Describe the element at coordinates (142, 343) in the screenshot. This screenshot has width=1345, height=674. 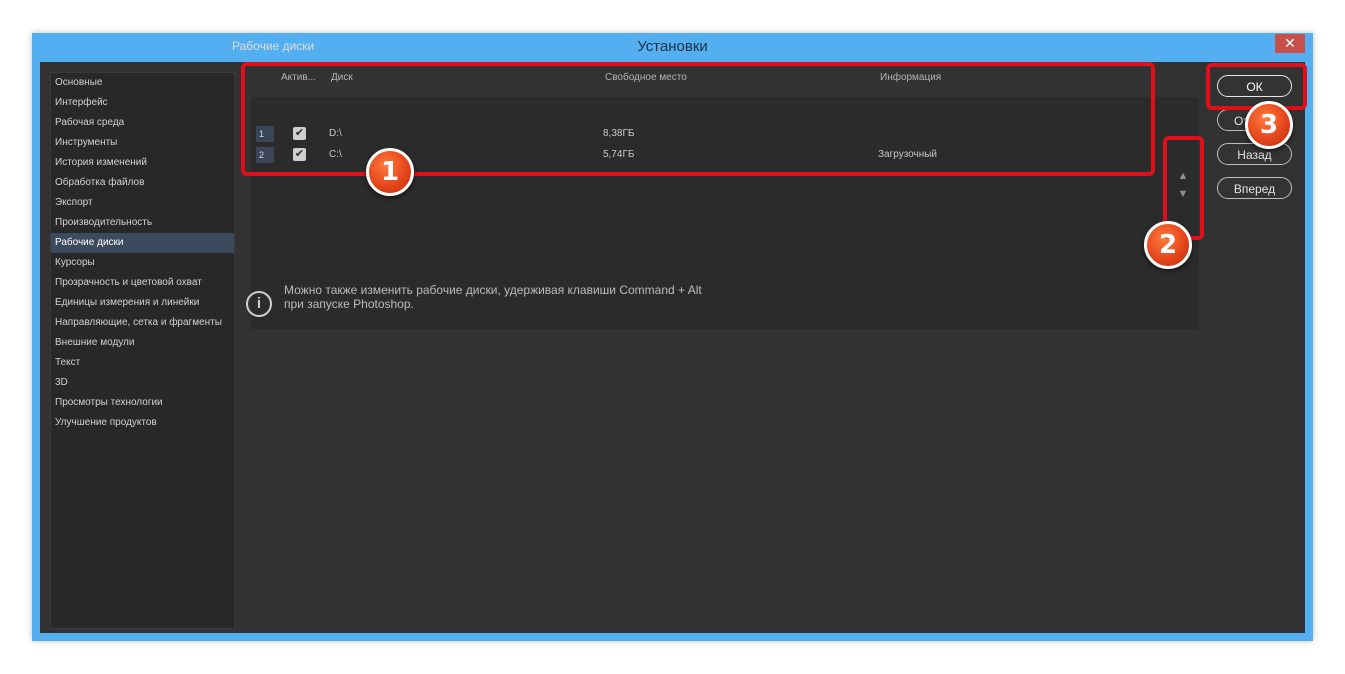
I see `sidebar-item-plugins: Внешние модули` at that location.